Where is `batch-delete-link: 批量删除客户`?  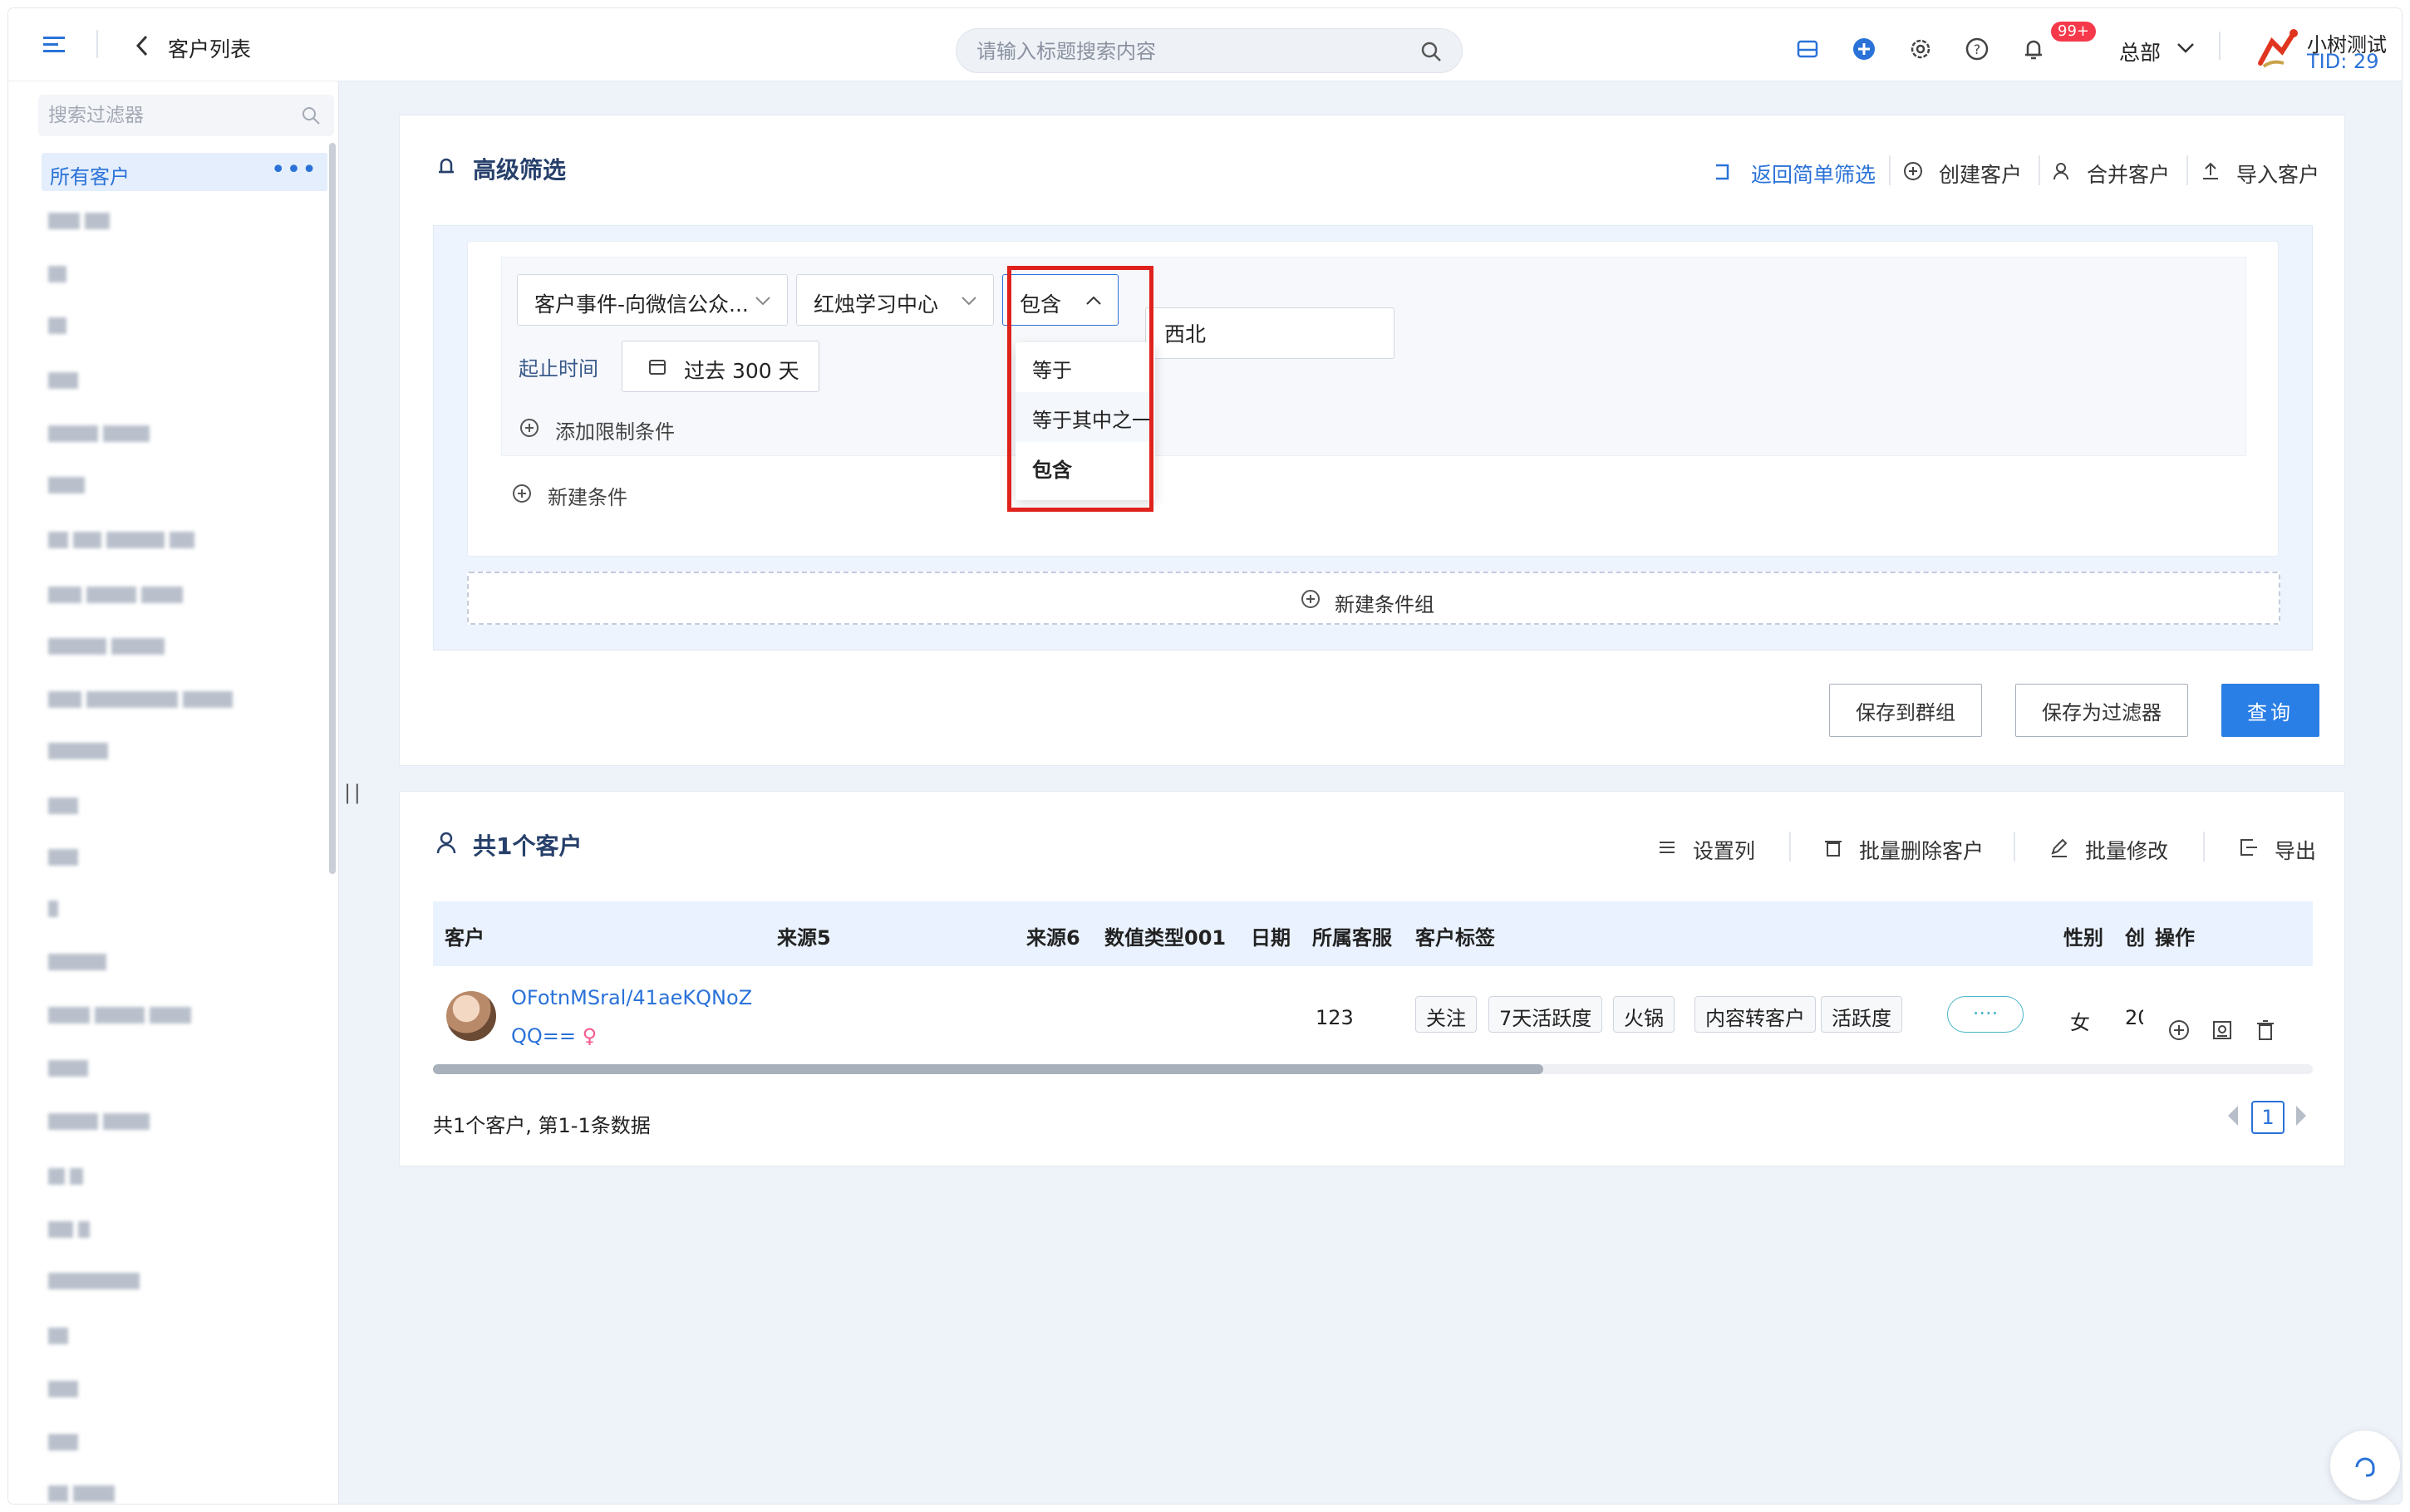 batch-delete-link: 批量删除客户 is located at coordinates (1921, 850).